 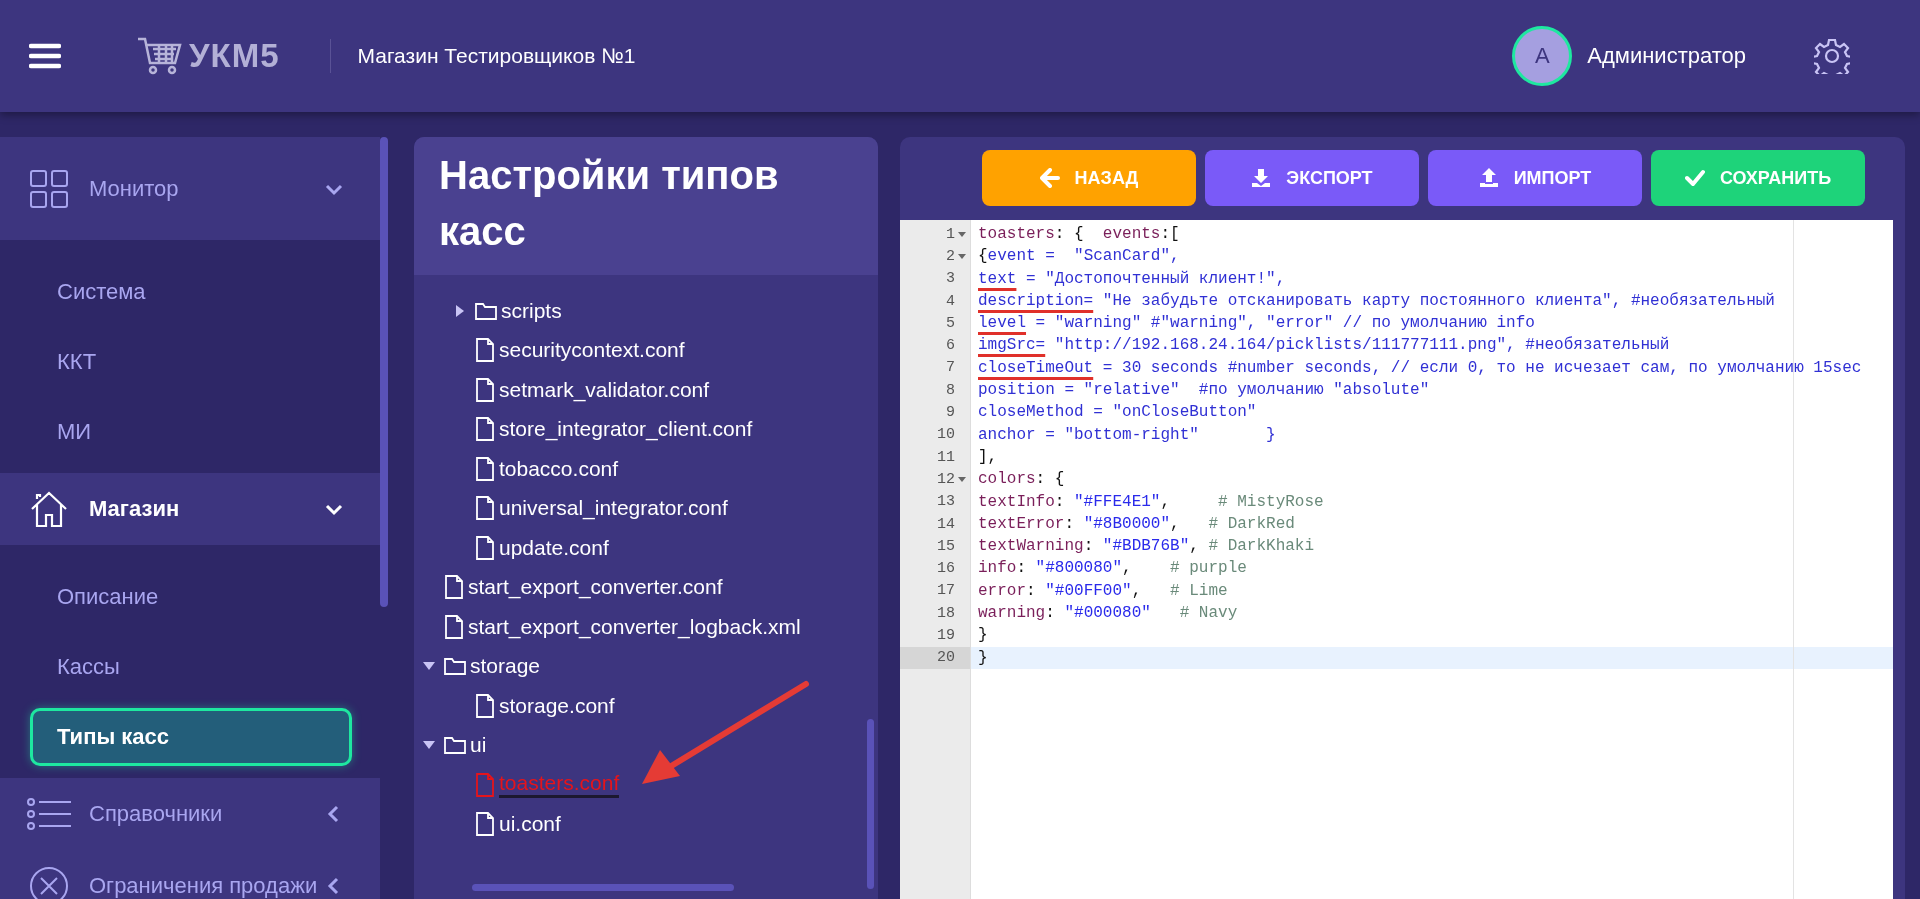 What do you see at coordinates (988, 457) in the screenshot?
I see `code-line: ],` at bounding box center [988, 457].